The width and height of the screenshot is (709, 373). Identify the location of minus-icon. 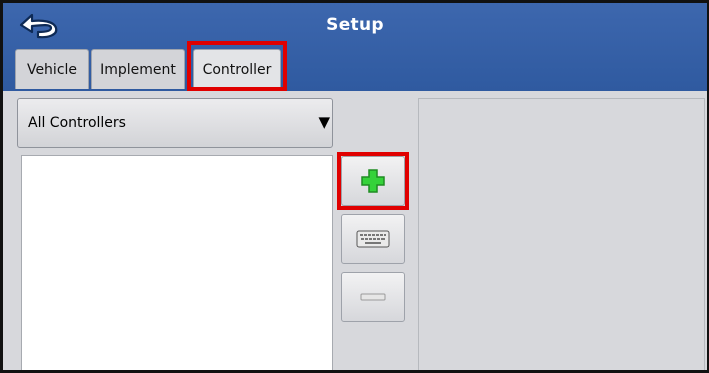
(373, 297).